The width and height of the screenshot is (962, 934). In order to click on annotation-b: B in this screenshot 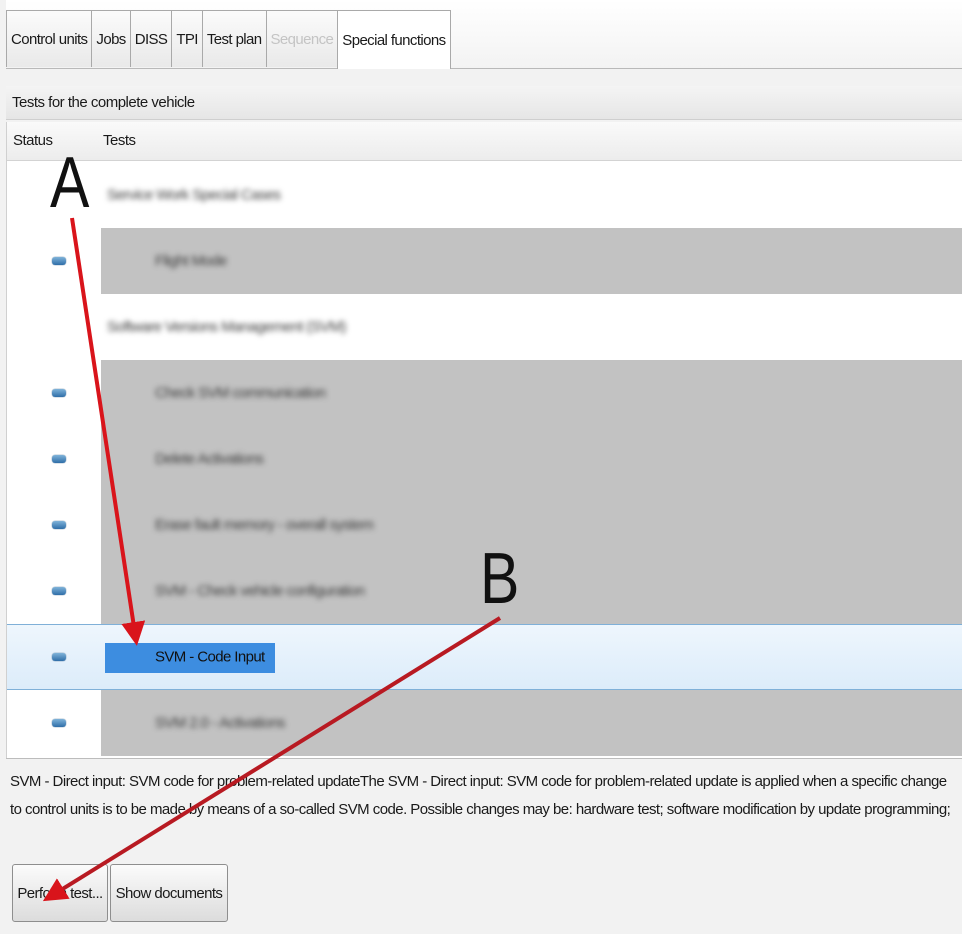, I will do `click(500, 579)`.